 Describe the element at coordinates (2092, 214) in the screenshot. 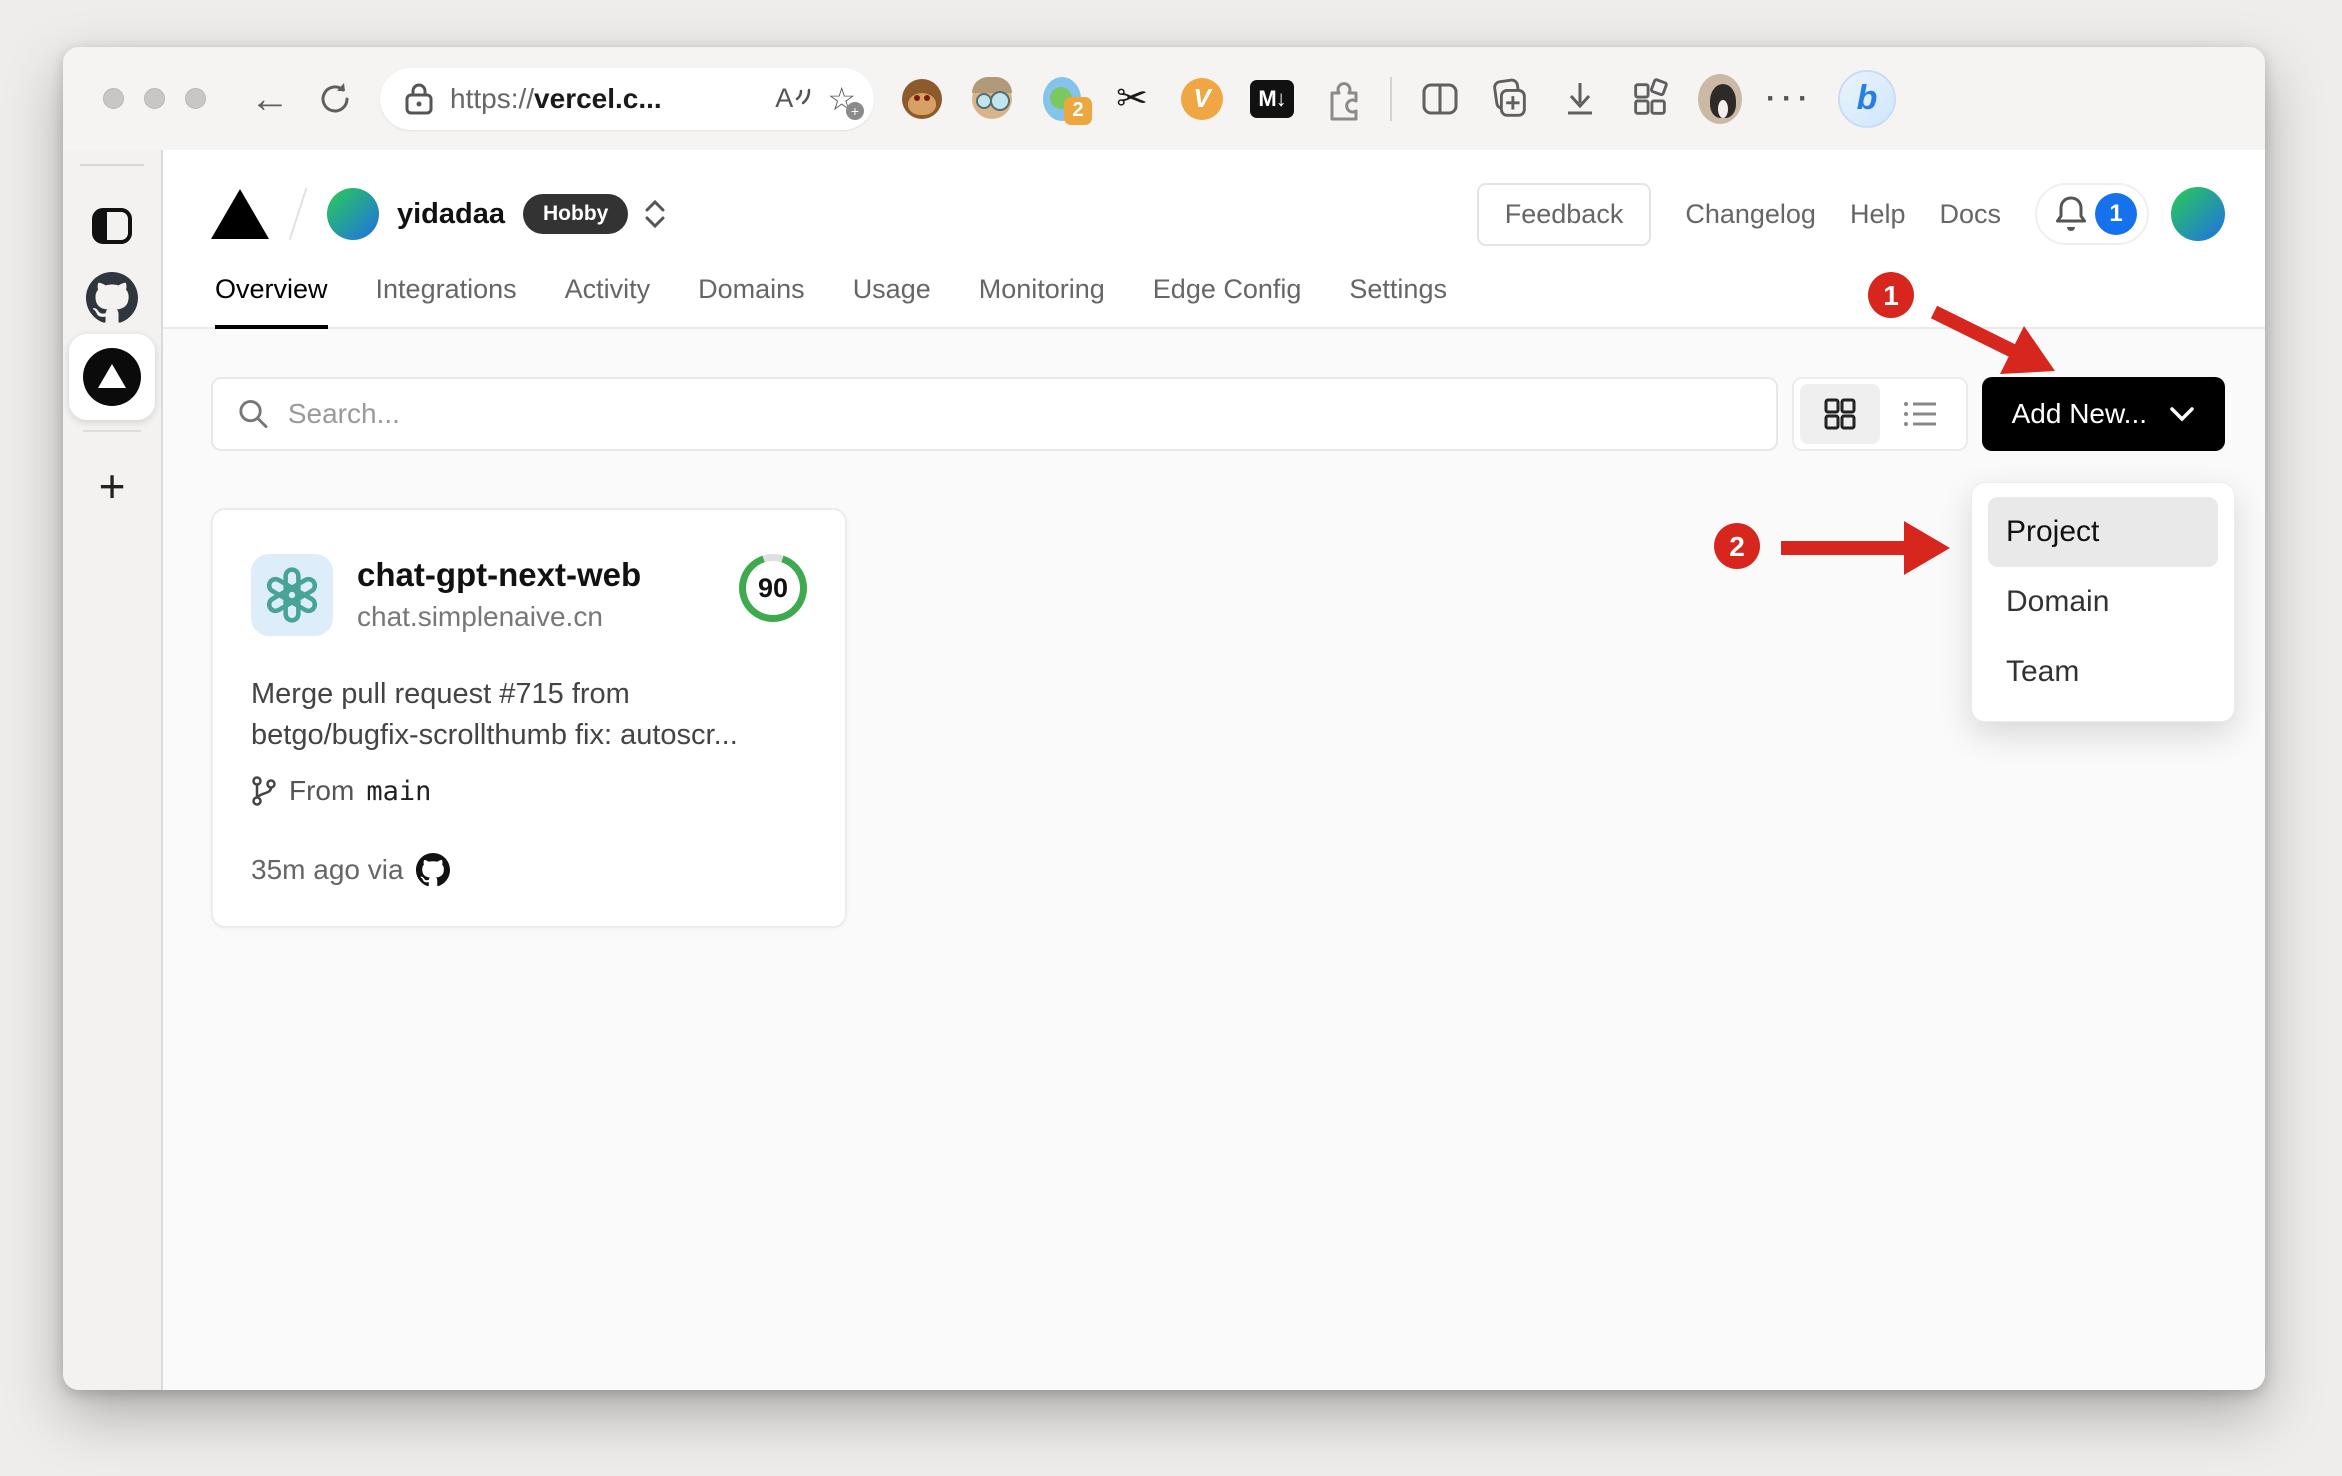

I see `notifications-button: 1` at that location.